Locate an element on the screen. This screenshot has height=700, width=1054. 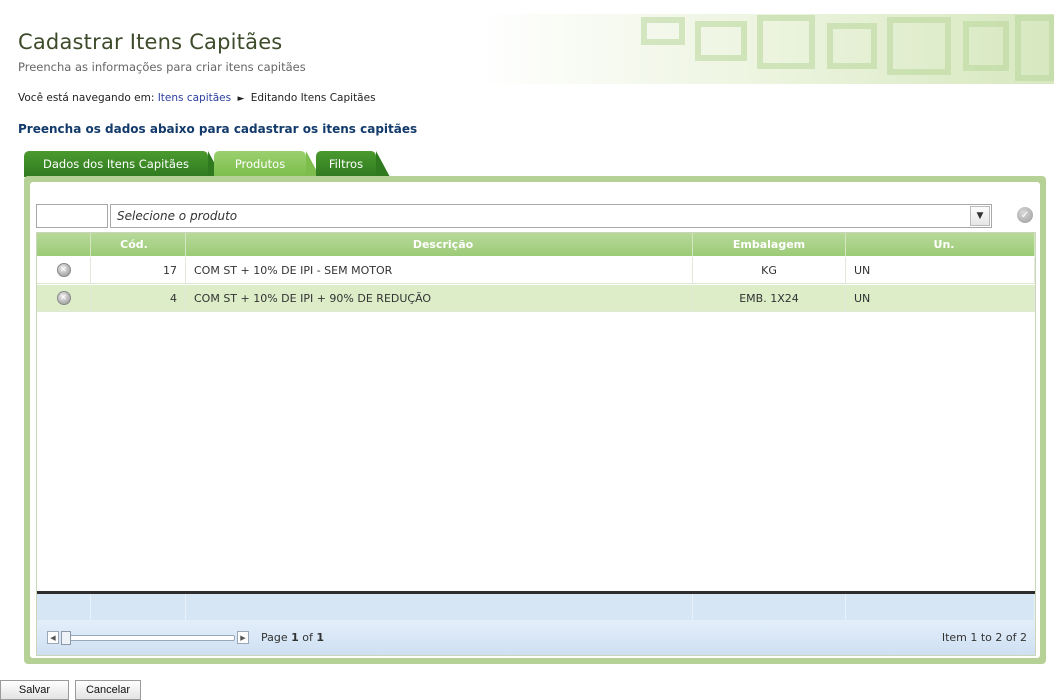
pager: ◀ ▶ Page 1 of 1 Item 1 to 2 of 2 is located at coordinates (536, 637).